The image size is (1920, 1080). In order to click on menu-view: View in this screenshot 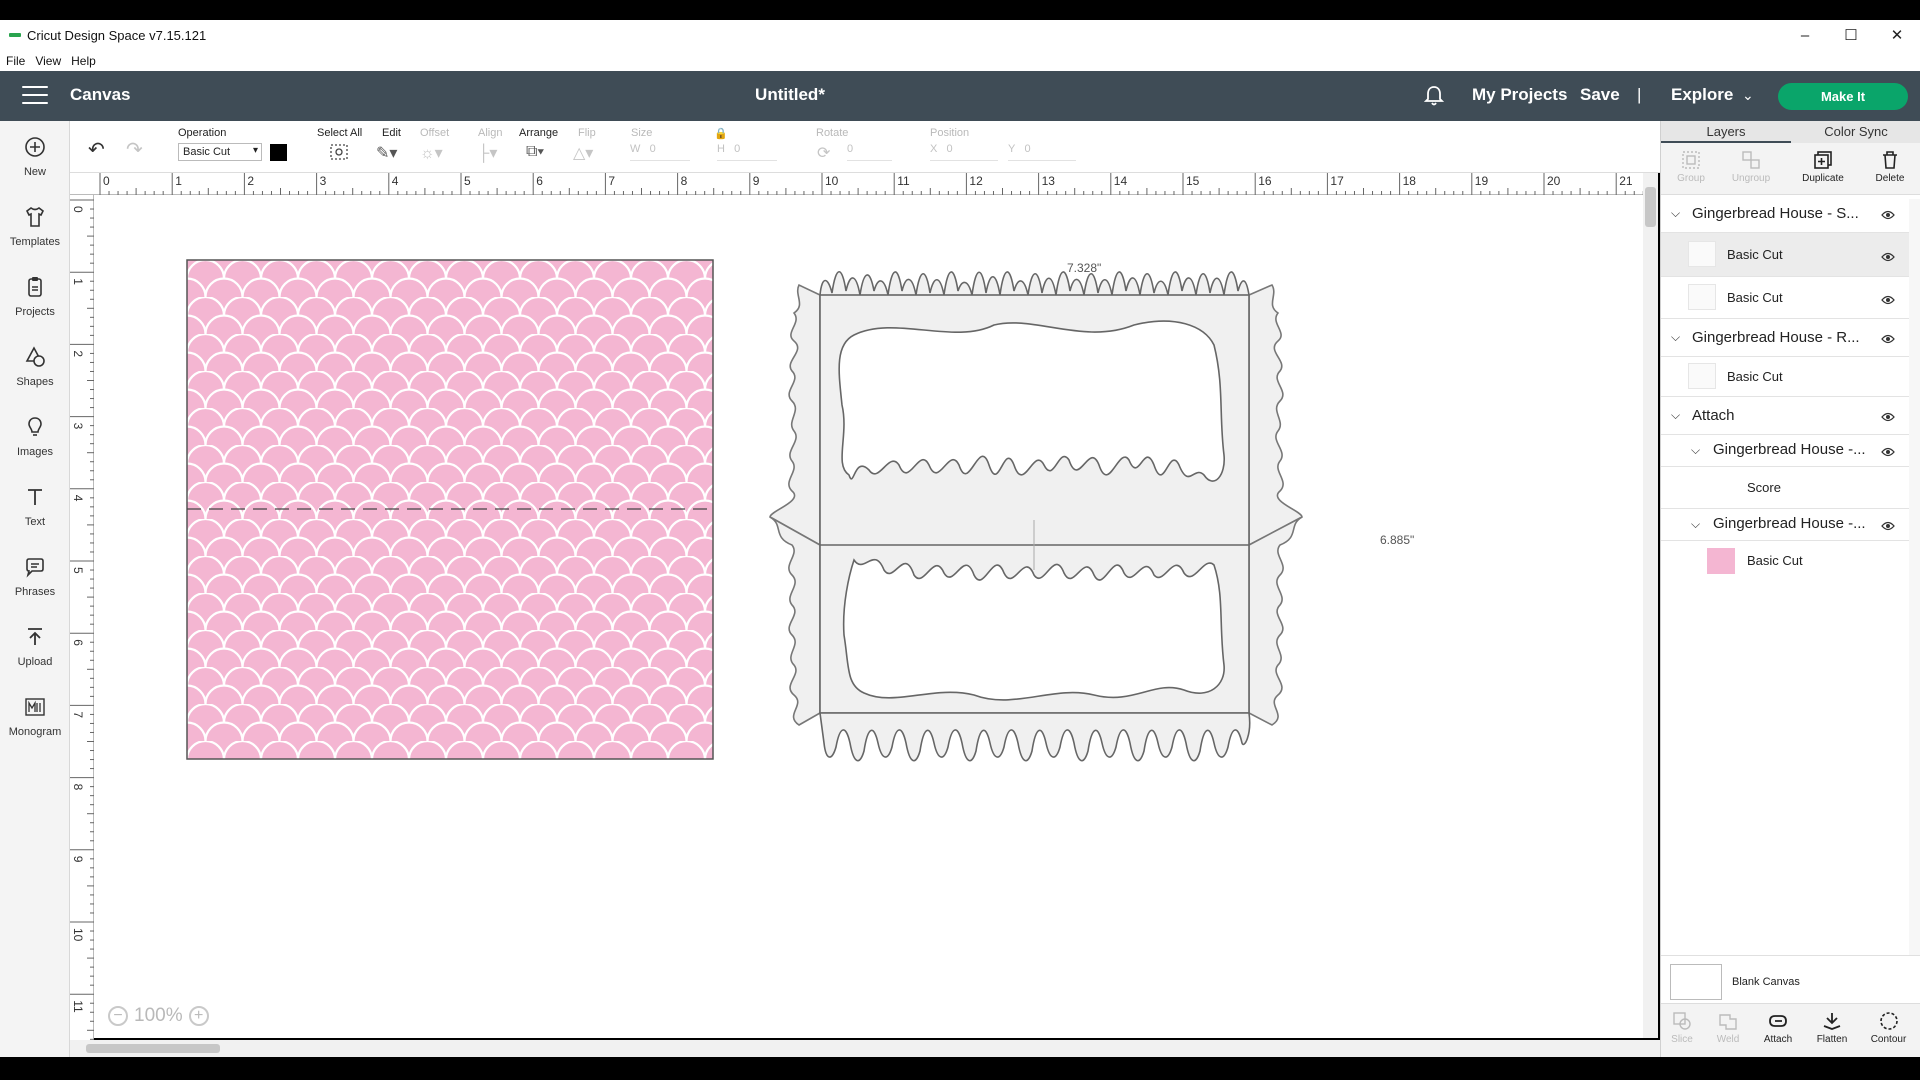, I will do `click(48, 61)`.